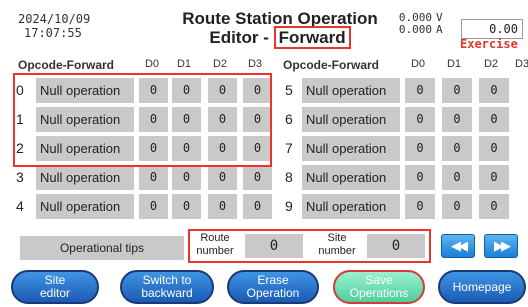 The width and height of the screenshot is (528, 307). I want to click on erase-operation-button: Erase Operation, so click(273, 287).